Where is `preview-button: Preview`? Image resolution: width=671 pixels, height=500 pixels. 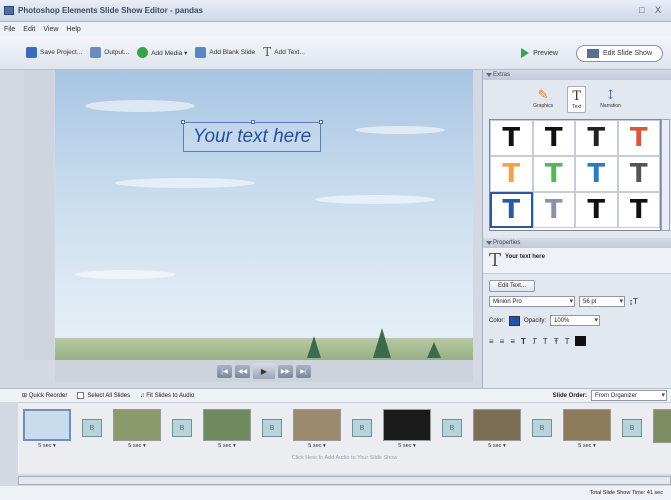
preview-button: Preview is located at coordinates (539, 53).